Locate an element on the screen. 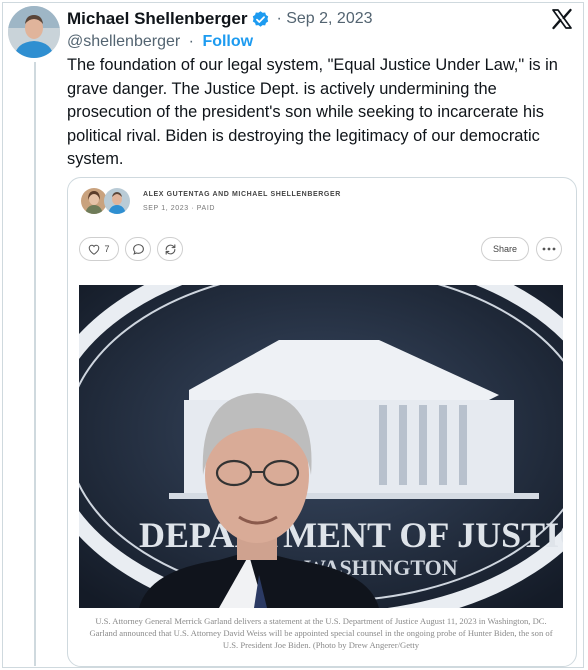 The image size is (588, 670). photo-sign-text: DEPARTMENT OF JUSTICE is located at coordinates (351, 535).